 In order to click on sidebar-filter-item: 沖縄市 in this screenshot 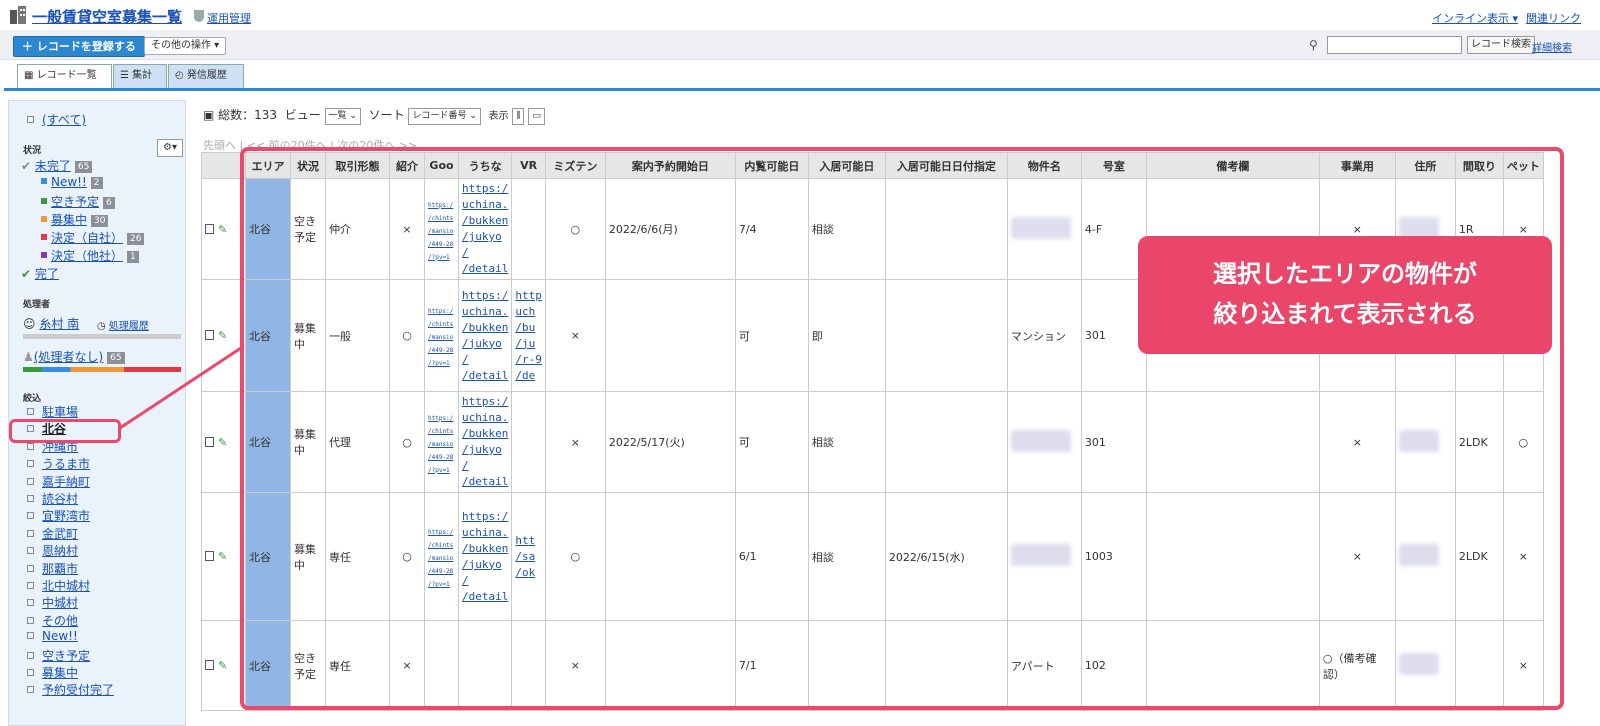, I will do `click(52, 446)`.